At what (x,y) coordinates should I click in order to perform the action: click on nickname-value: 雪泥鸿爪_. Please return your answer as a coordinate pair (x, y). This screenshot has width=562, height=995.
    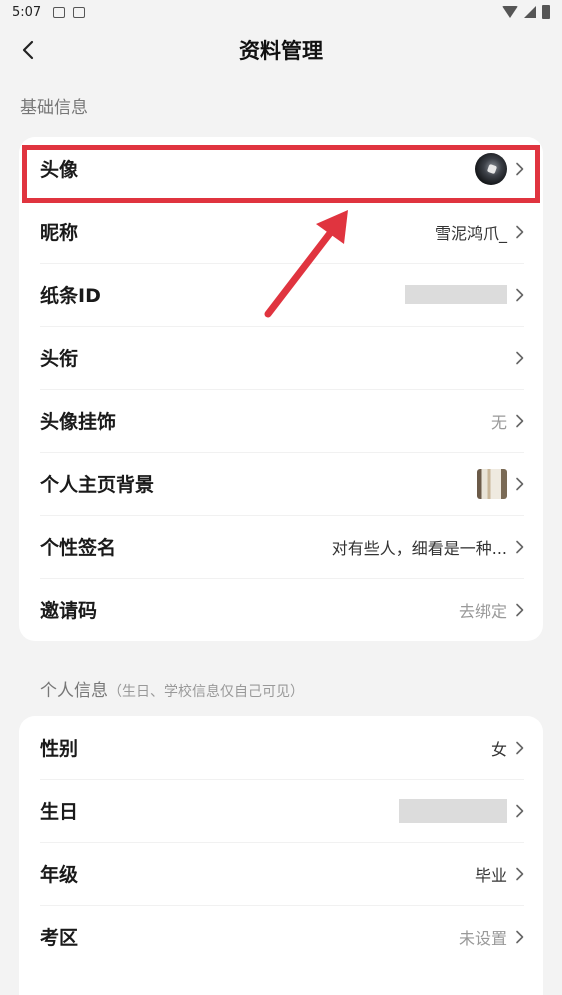
    Looking at the image, I should click on (470, 233).